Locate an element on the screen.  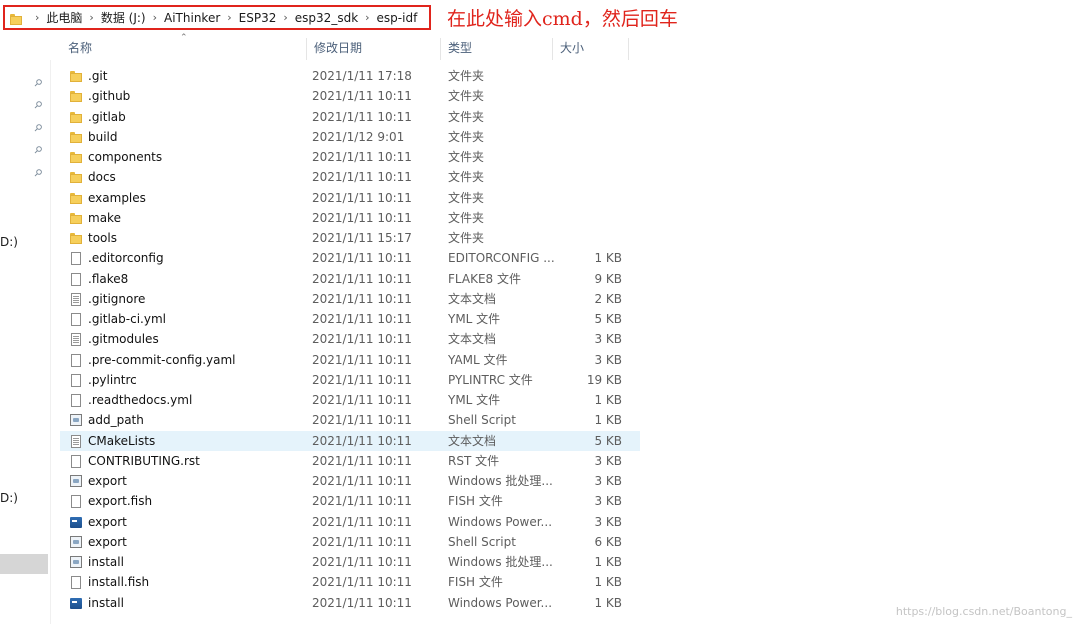
file-type: RST 文件 is located at coordinates (474, 460).